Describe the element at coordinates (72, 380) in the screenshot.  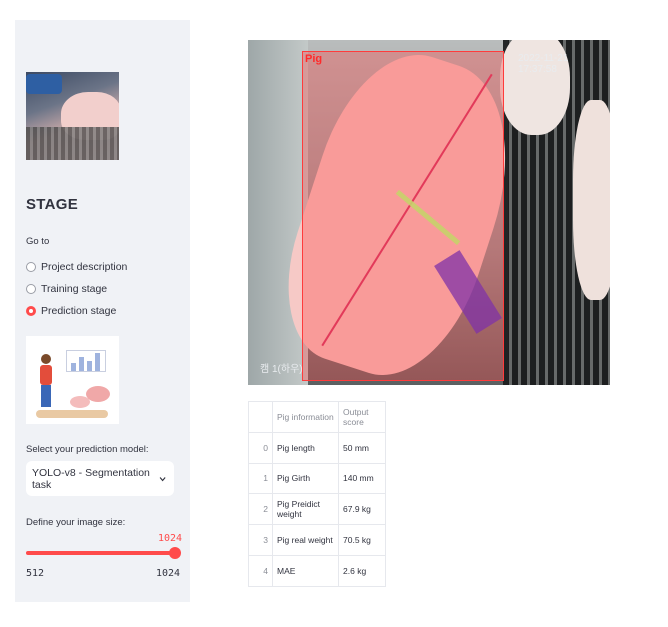
I see `prediction-illustration` at that location.